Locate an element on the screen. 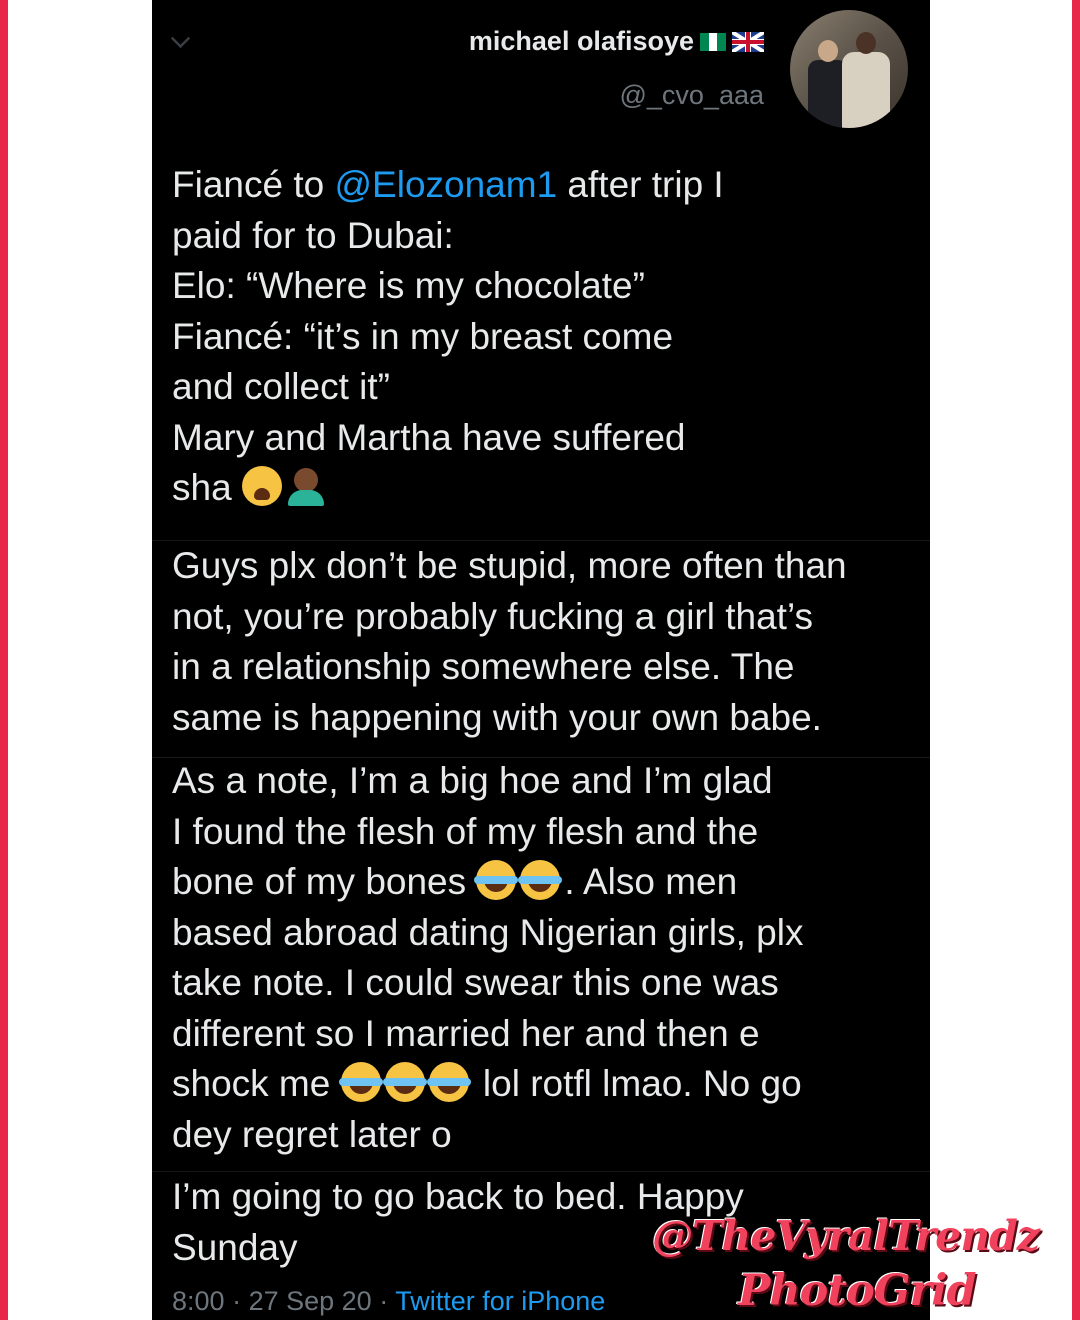  mention-link: @Elozonam1 is located at coordinates (445, 184).